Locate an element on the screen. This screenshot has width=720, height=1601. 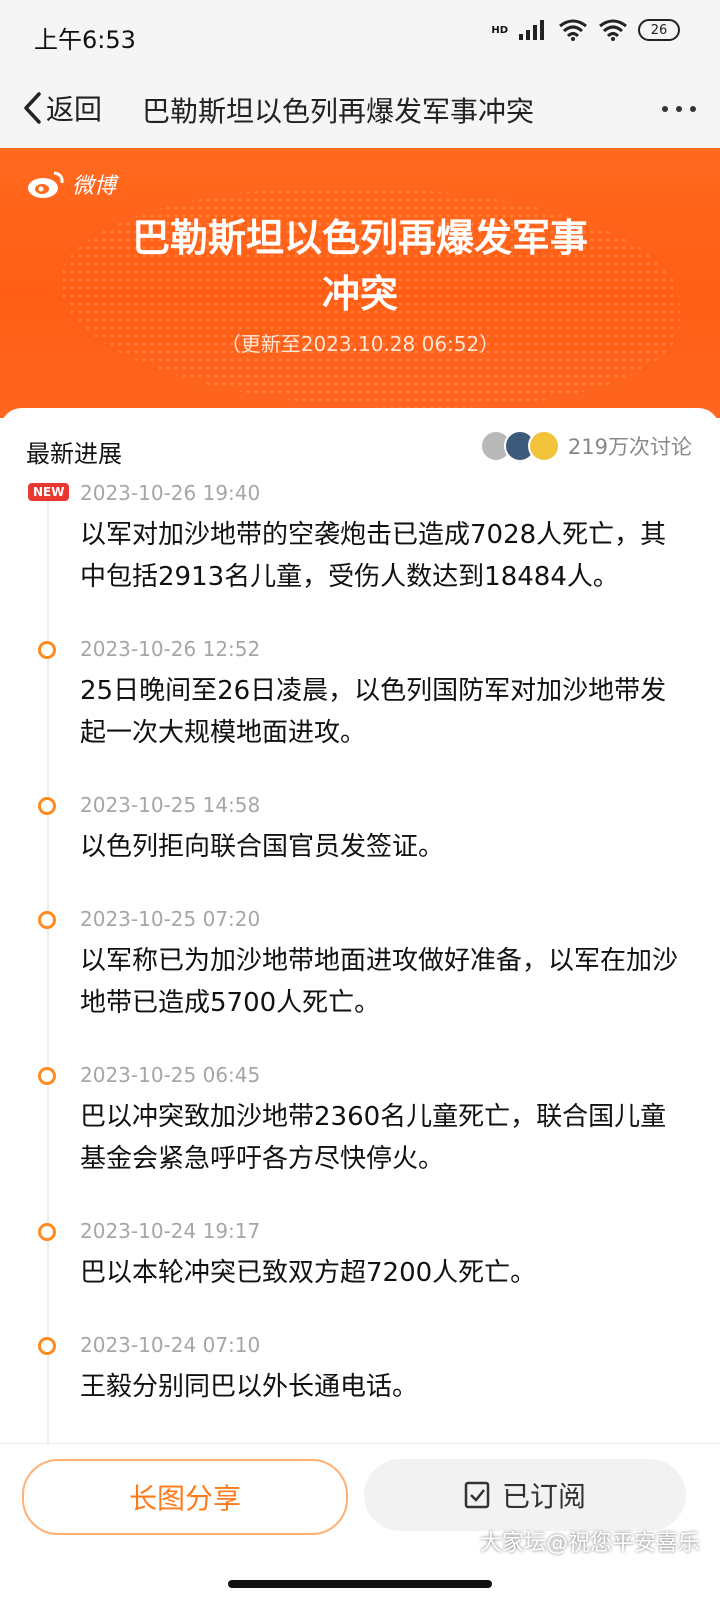
timeline-time: 2023-10-26 19:40 is located at coordinates (170, 493).